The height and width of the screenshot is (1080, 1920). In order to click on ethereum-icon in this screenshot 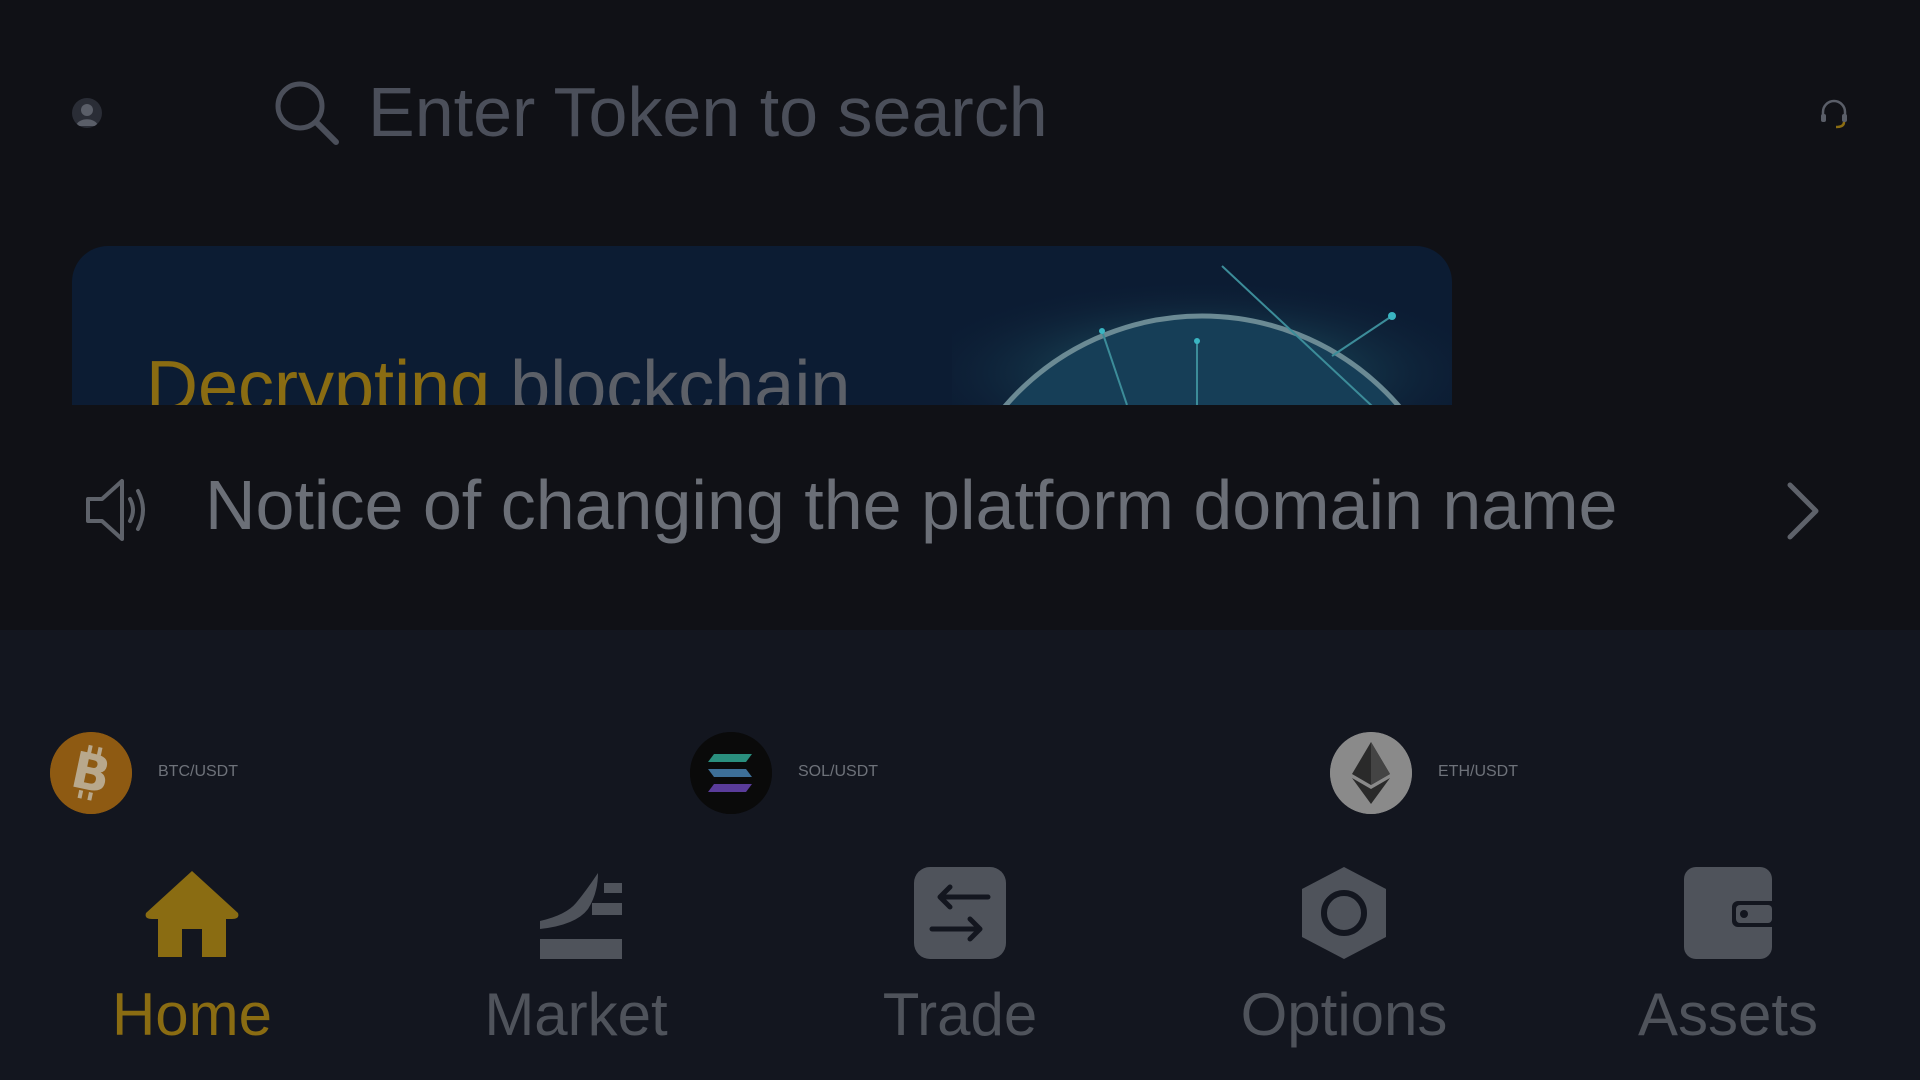, I will do `click(1371, 773)`.